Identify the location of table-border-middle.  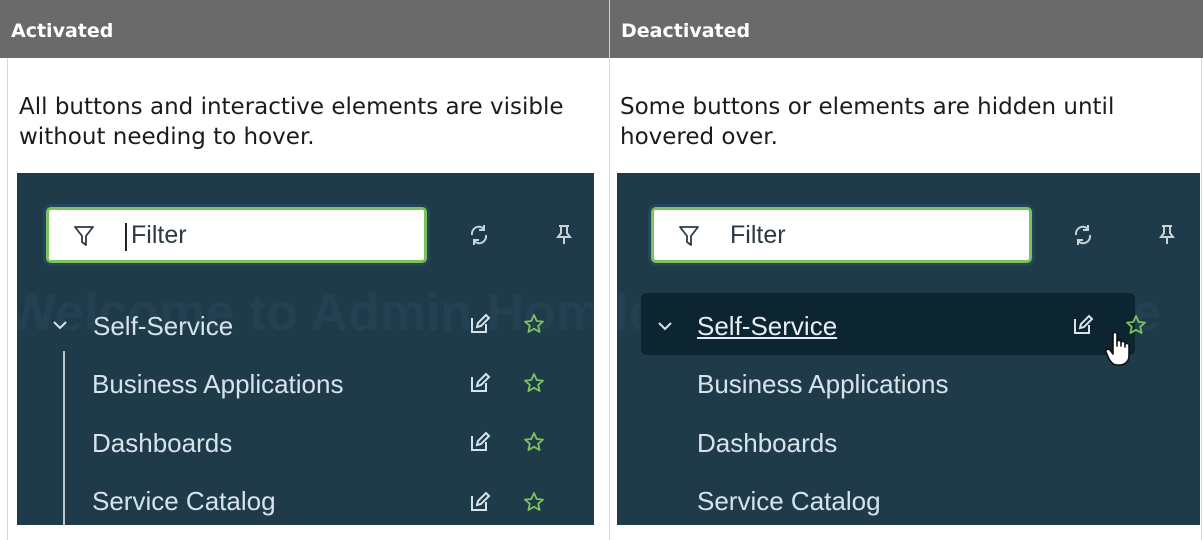
(609, 299).